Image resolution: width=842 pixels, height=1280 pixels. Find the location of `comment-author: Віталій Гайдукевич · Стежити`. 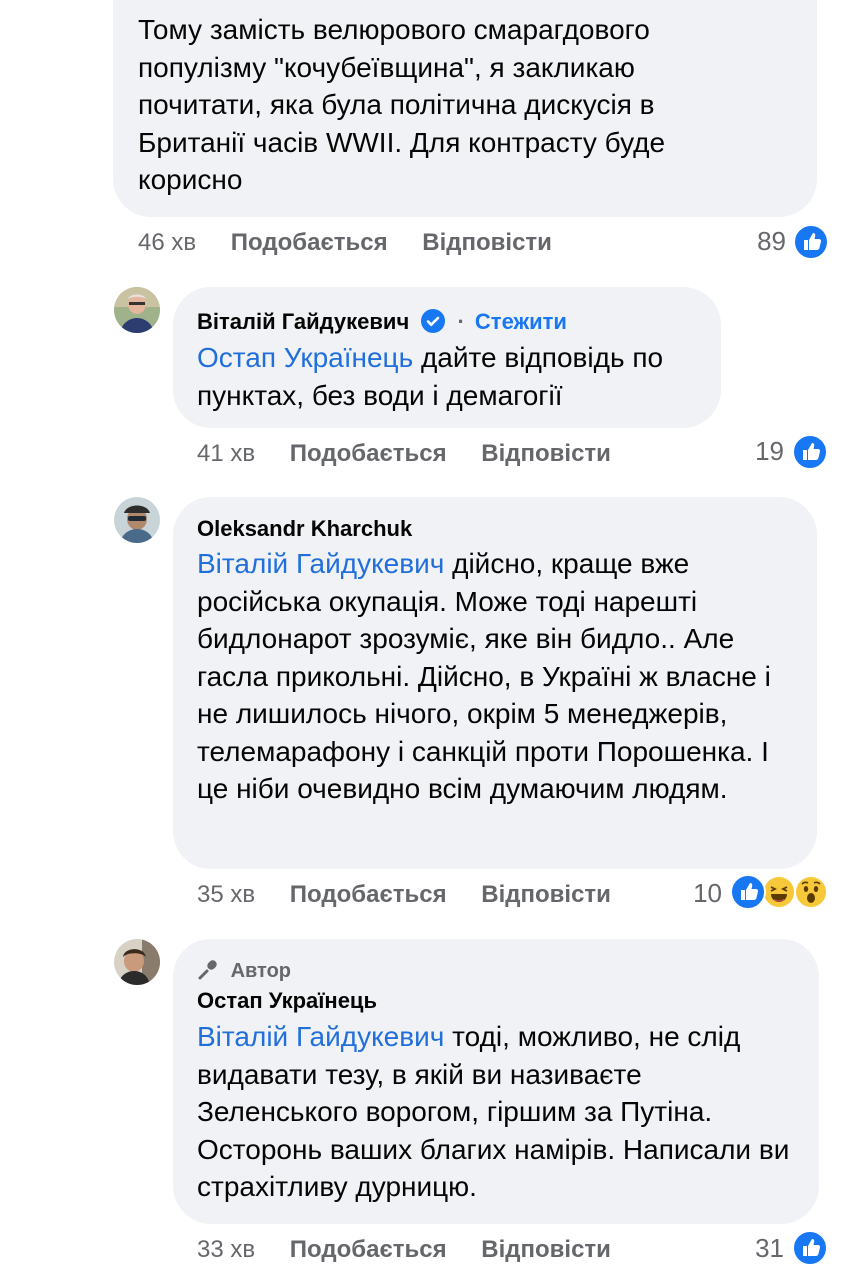

comment-author: Віталій Гайдукевич · Стежити is located at coordinates (382, 322).